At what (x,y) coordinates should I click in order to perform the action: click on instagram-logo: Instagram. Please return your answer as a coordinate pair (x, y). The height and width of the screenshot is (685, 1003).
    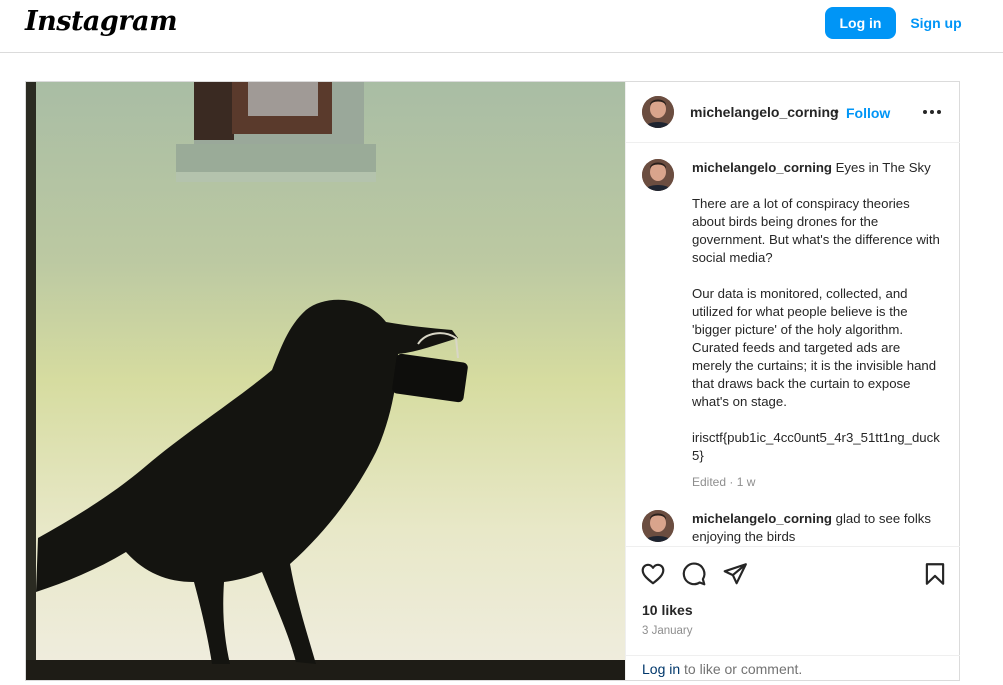
    Looking at the image, I should click on (101, 21).